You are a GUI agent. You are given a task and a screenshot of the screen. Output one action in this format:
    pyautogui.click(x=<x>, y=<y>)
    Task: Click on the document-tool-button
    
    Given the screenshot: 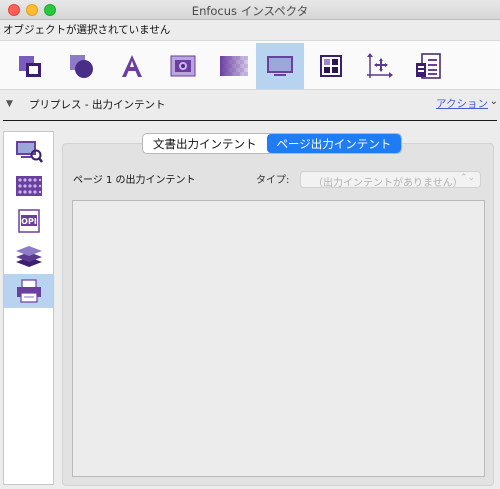 What is the action you would take?
    pyautogui.click(x=428, y=66)
    